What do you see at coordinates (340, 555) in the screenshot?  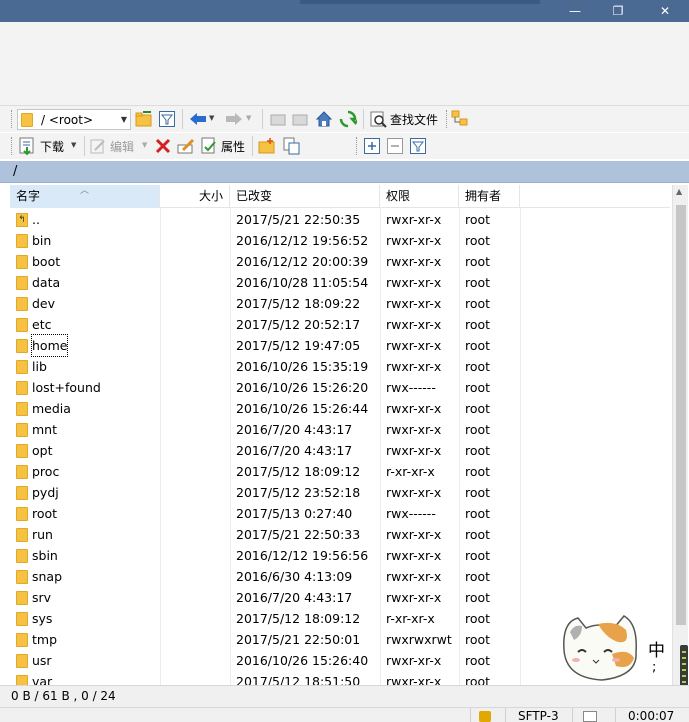 I see `table-row: sbin 2016/12/12 19:56:56 rwxr-xr-x root` at bounding box center [340, 555].